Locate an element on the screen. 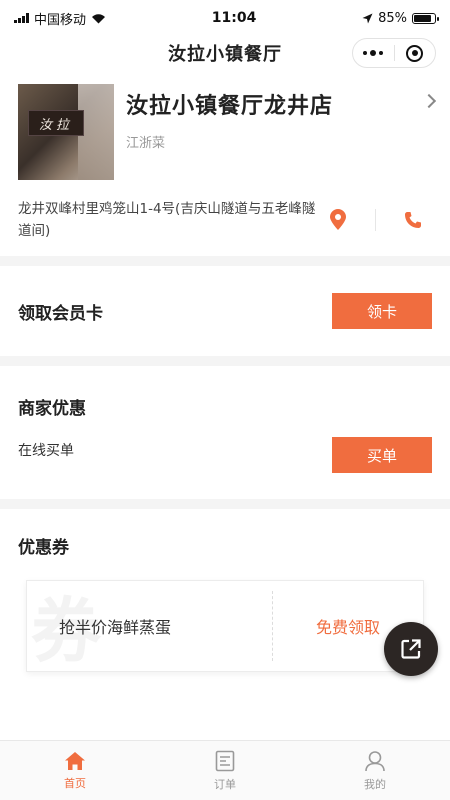 The width and height of the screenshot is (450, 800). tab-orders: 订单 is located at coordinates (225, 770).